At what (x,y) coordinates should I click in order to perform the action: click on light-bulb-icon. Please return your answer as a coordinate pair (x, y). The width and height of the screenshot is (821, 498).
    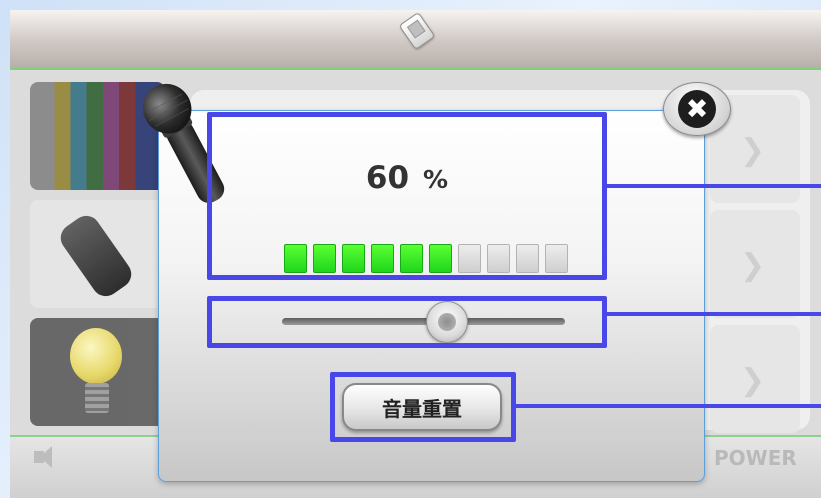
    Looking at the image, I should click on (96, 356).